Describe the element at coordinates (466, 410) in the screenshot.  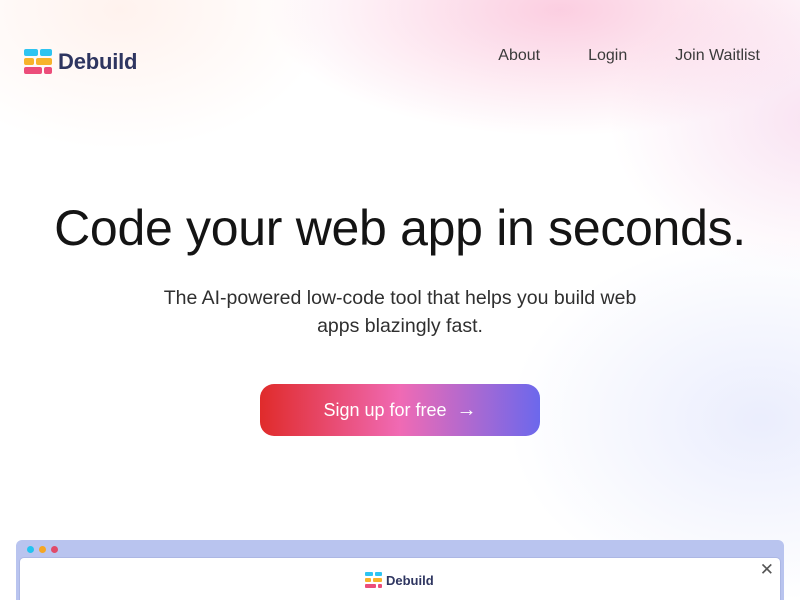
I see `arrow-right-icon: →` at that location.